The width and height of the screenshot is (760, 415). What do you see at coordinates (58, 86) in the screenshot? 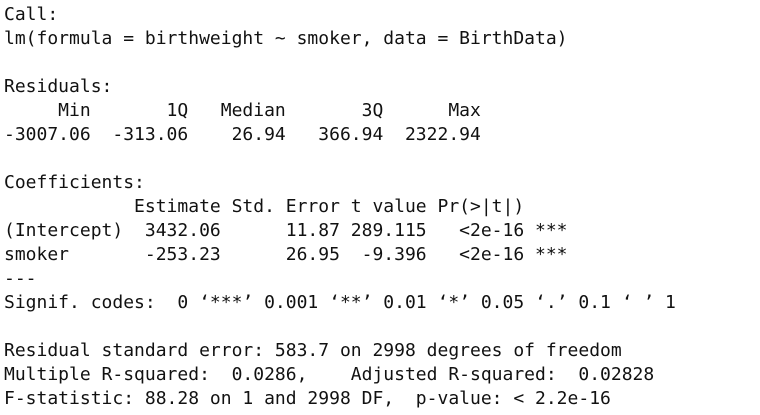
I see `residuals-heading: Residuals:` at bounding box center [58, 86].